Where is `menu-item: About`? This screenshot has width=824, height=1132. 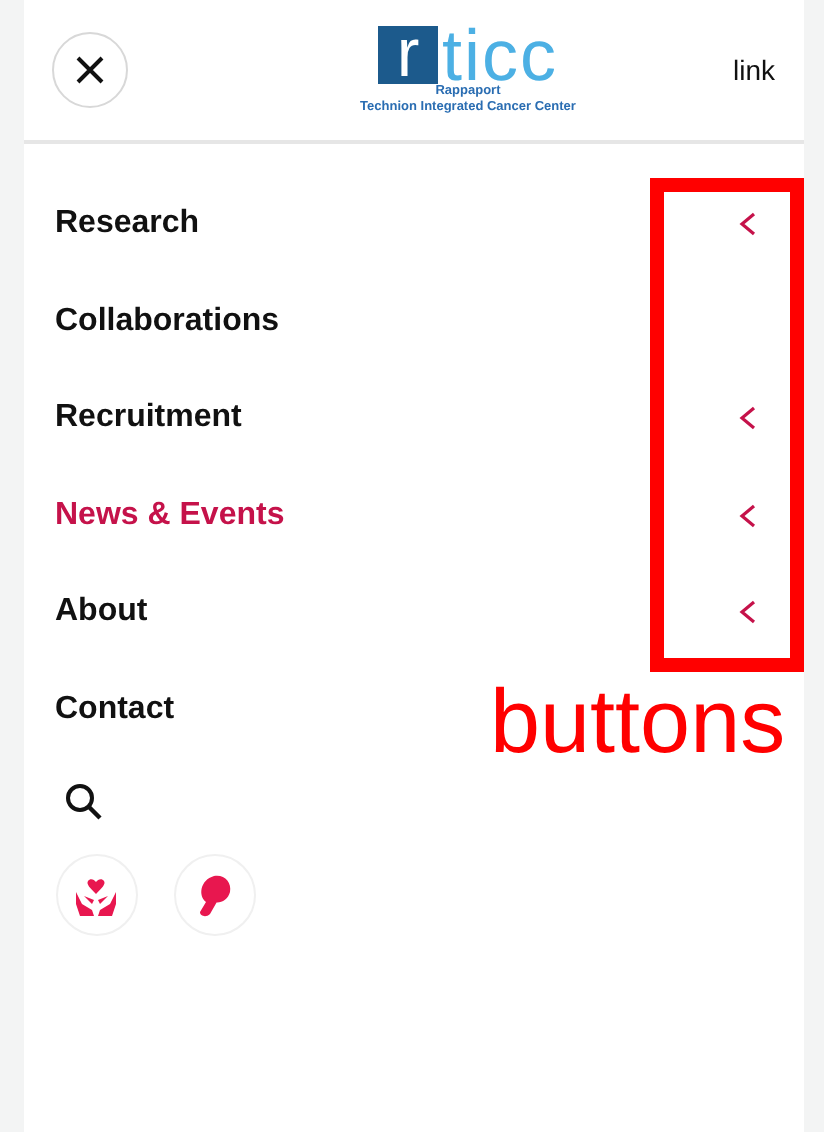 menu-item: About is located at coordinates (101, 612).